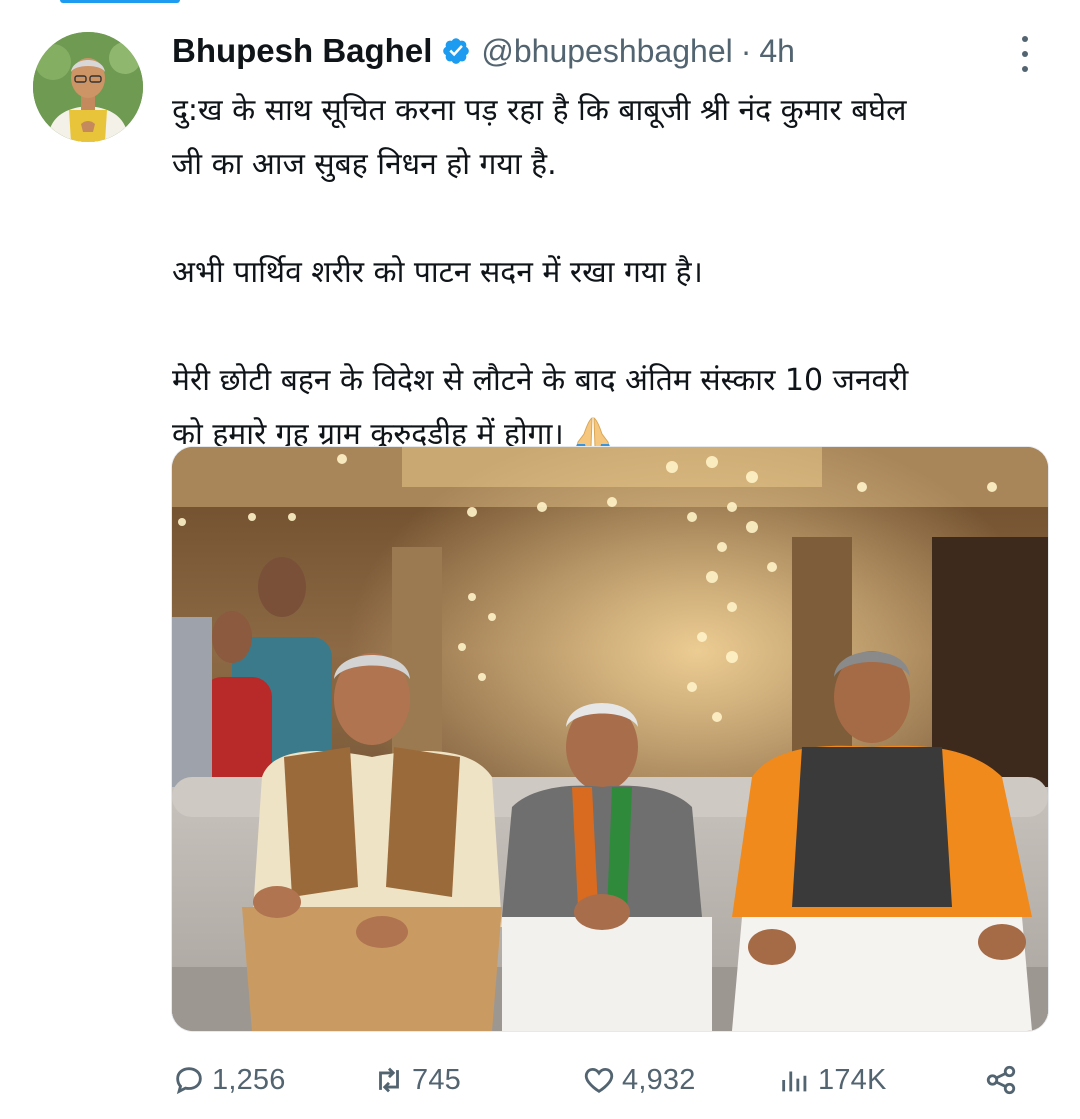 The image size is (1080, 1119). I want to click on retweet-button: 745, so click(416, 1080).